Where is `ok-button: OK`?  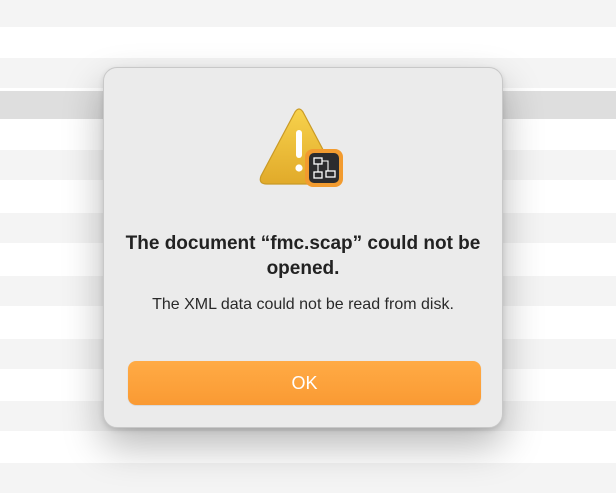
ok-button: OK is located at coordinates (304, 383).